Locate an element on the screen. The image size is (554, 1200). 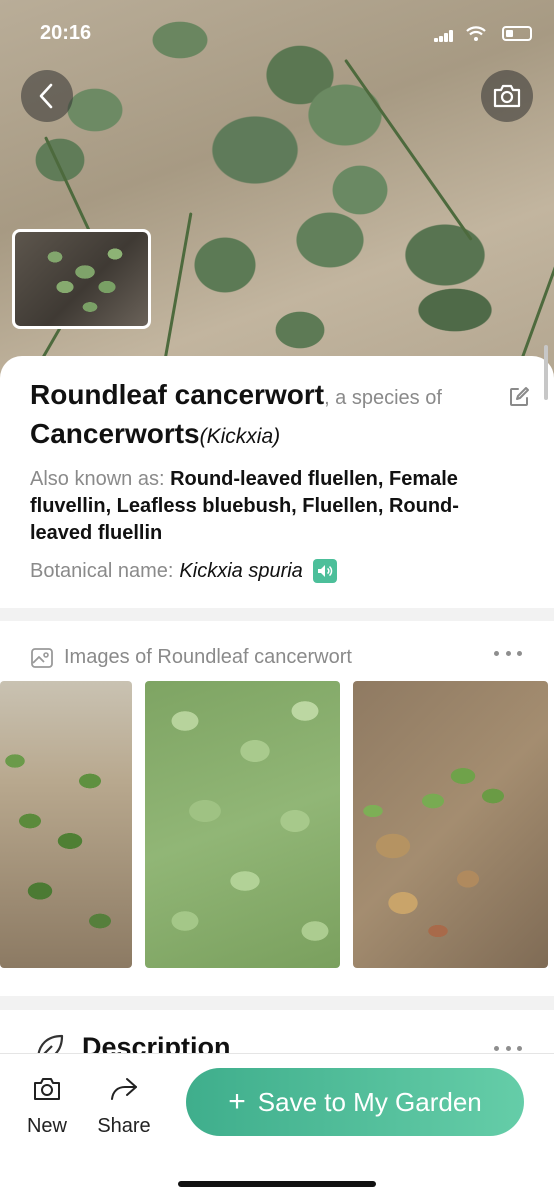
description-title: Description is located at coordinates (156, 1043).